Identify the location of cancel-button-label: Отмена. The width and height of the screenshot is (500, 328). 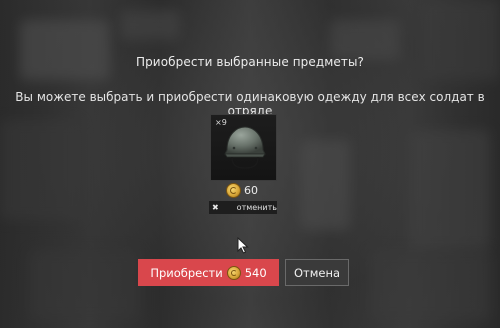
(317, 272).